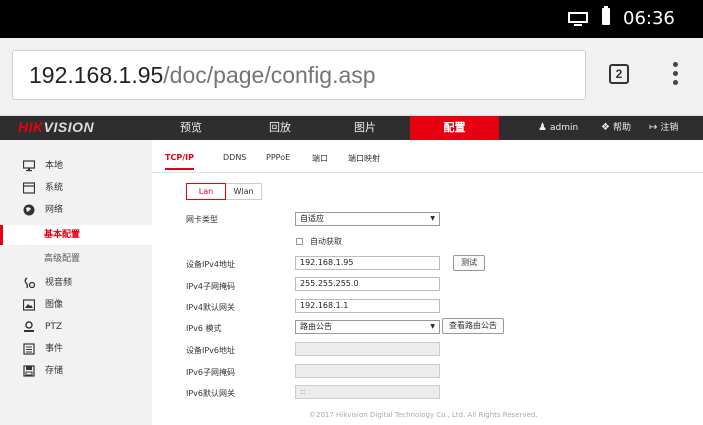 Image resolution: width=703 pixels, height=425 pixels. Describe the element at coordinates (278, 157) in the screenshot. I see `tab-pppoe: PPPoE` at that location.